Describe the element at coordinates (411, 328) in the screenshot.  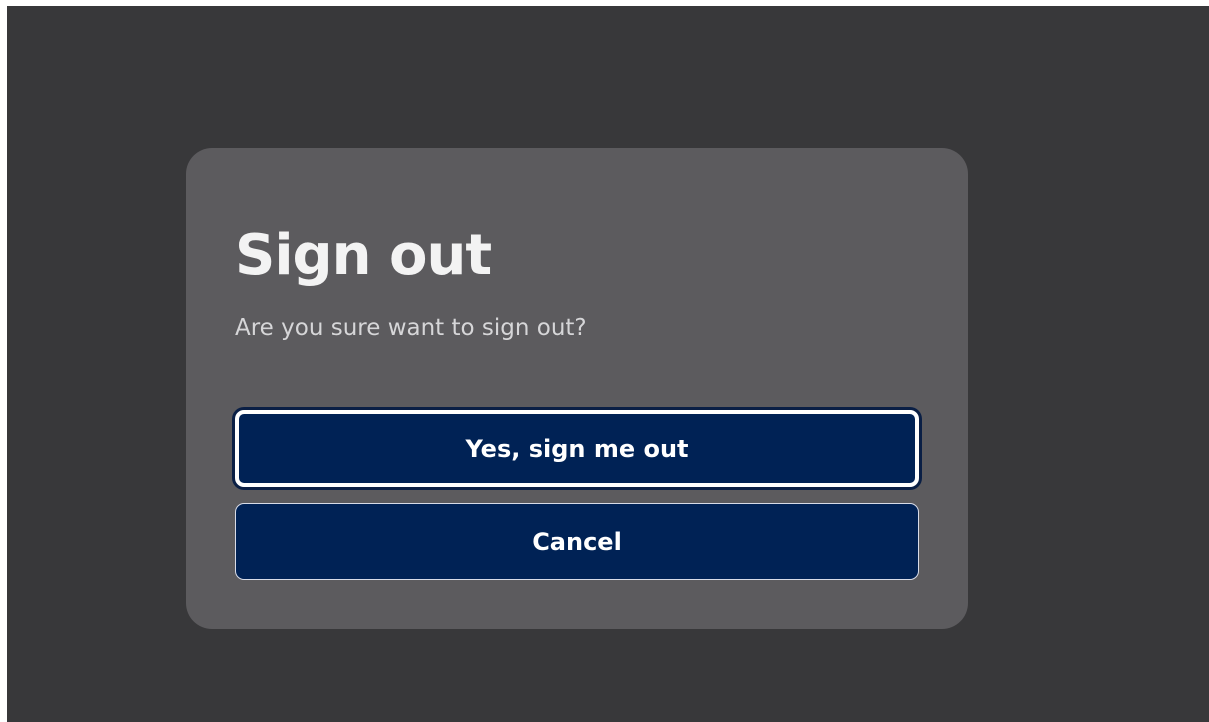
I see `dialog-message: Are you sure want to sign out?` at that location.